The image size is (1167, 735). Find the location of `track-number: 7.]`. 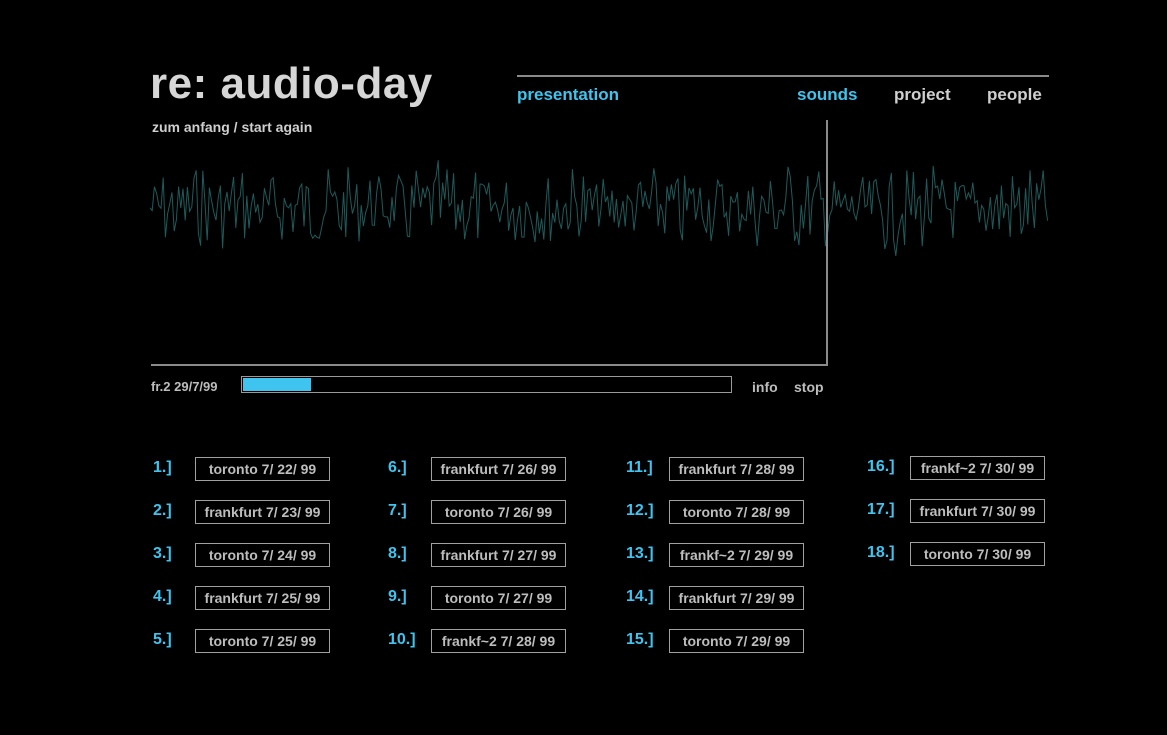

track-number: 7.] is located at coordinates (397, 511).